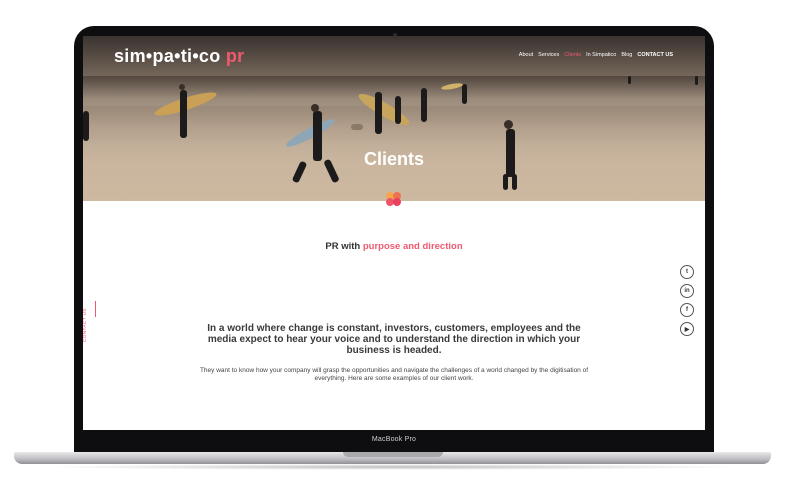  I want to click on laptop-shadow, so click(392, 467).